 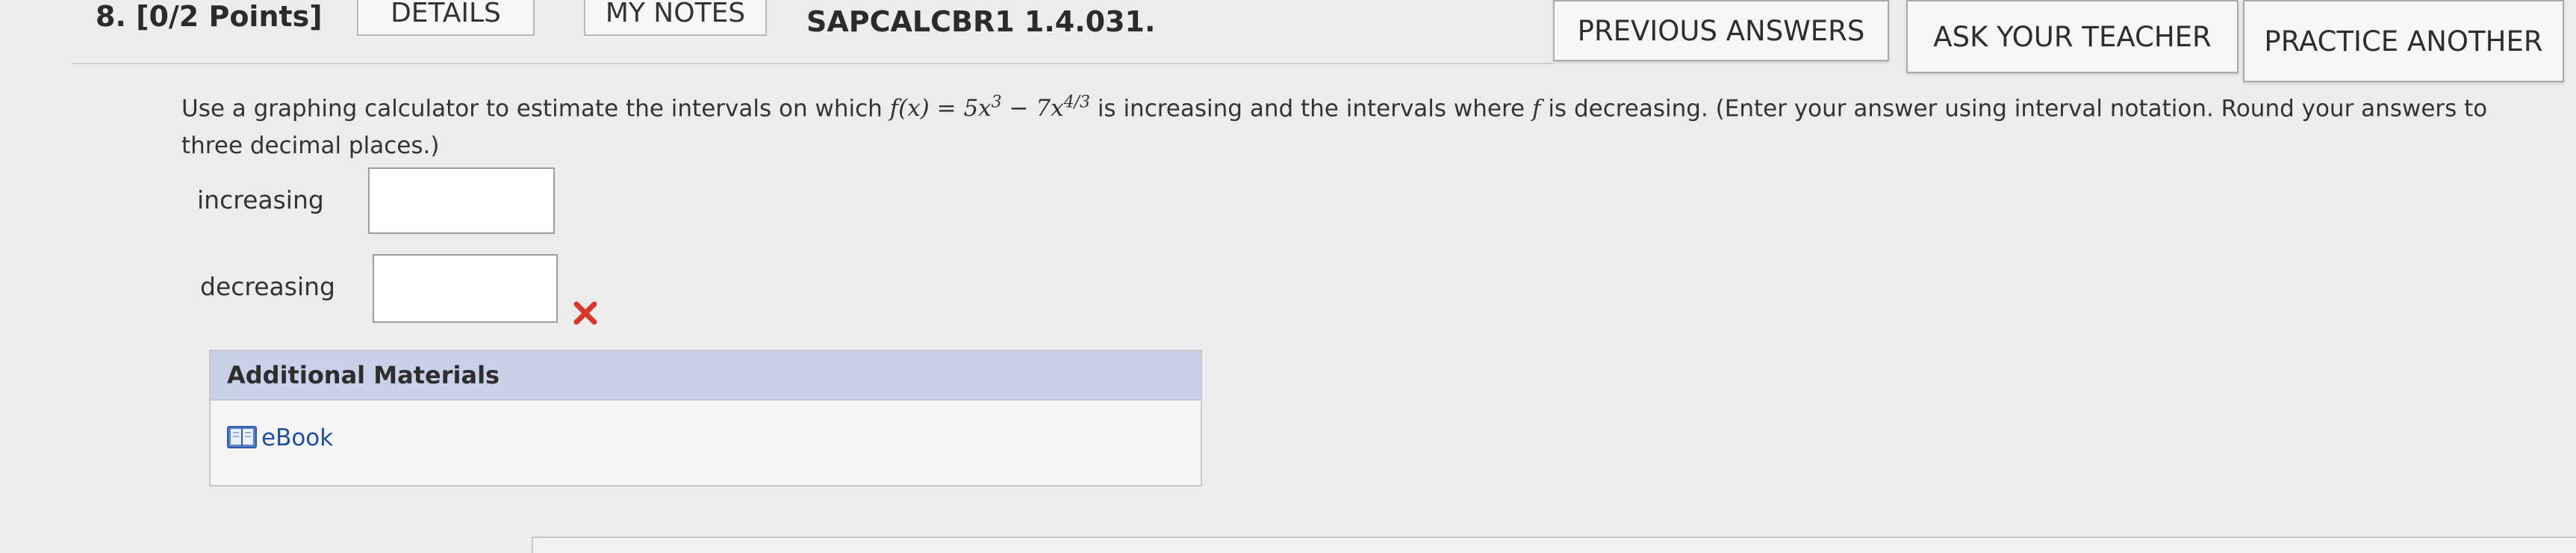 What do you see at coordinates (940, 109) in the screenshot?
I see `function-part-1: f(x) = 5x` at bounding box center [940, 109].